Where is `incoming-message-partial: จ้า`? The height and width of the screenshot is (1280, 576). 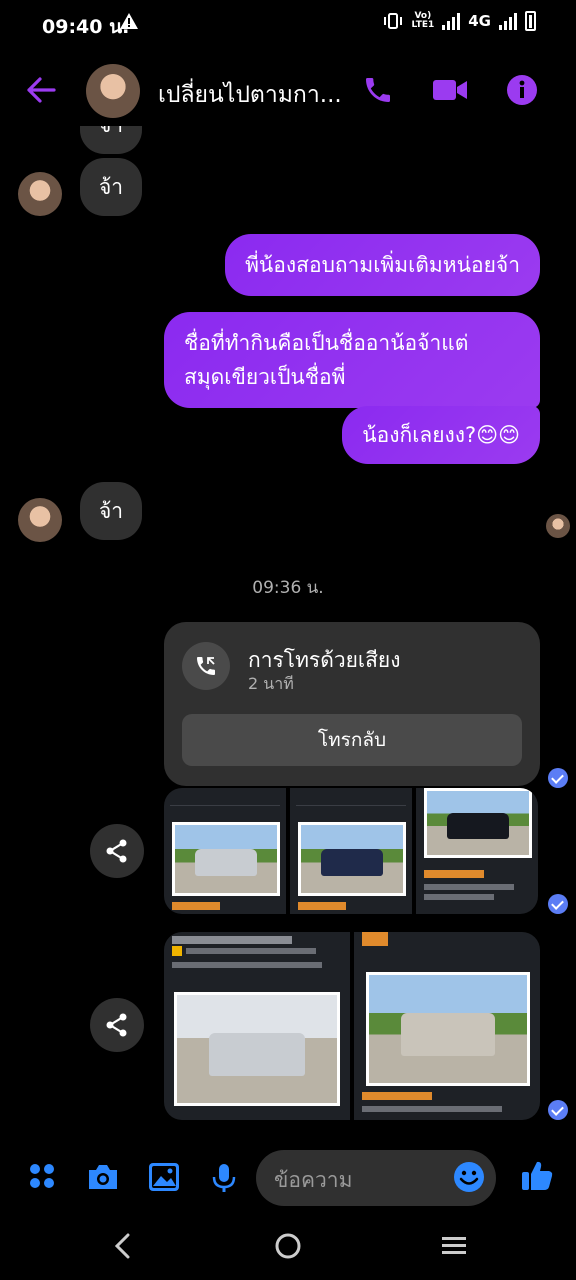 incoming-message-partial: จ้า is located at coordinates (111, 140).